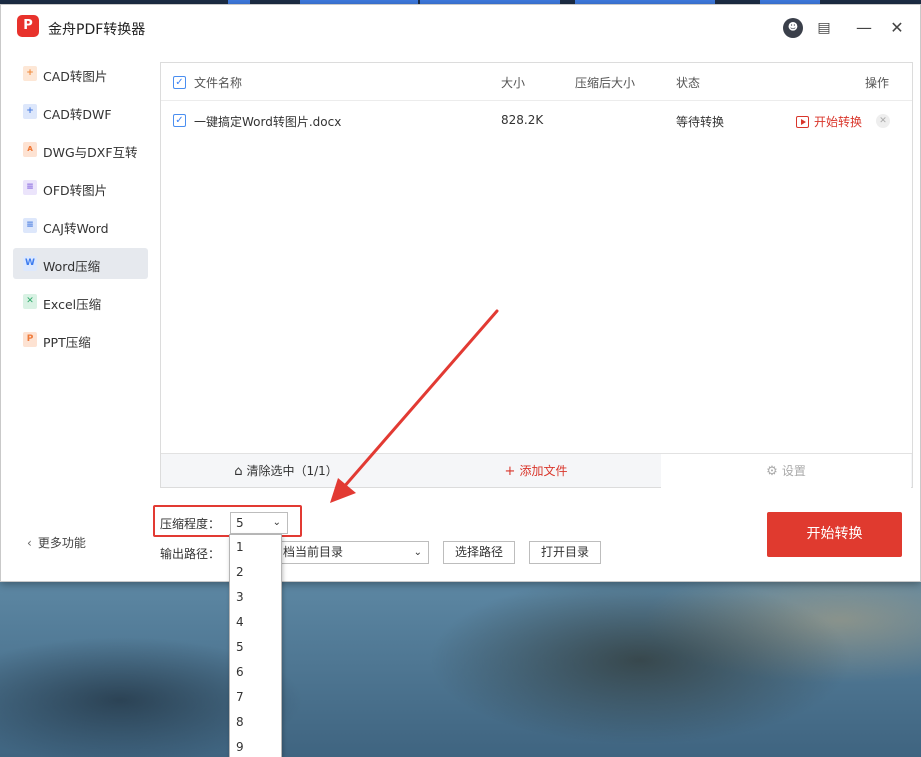 The width and height of the screenshot is (921, 757). I want to click on annotation-arrow-head, so click(343, 490).